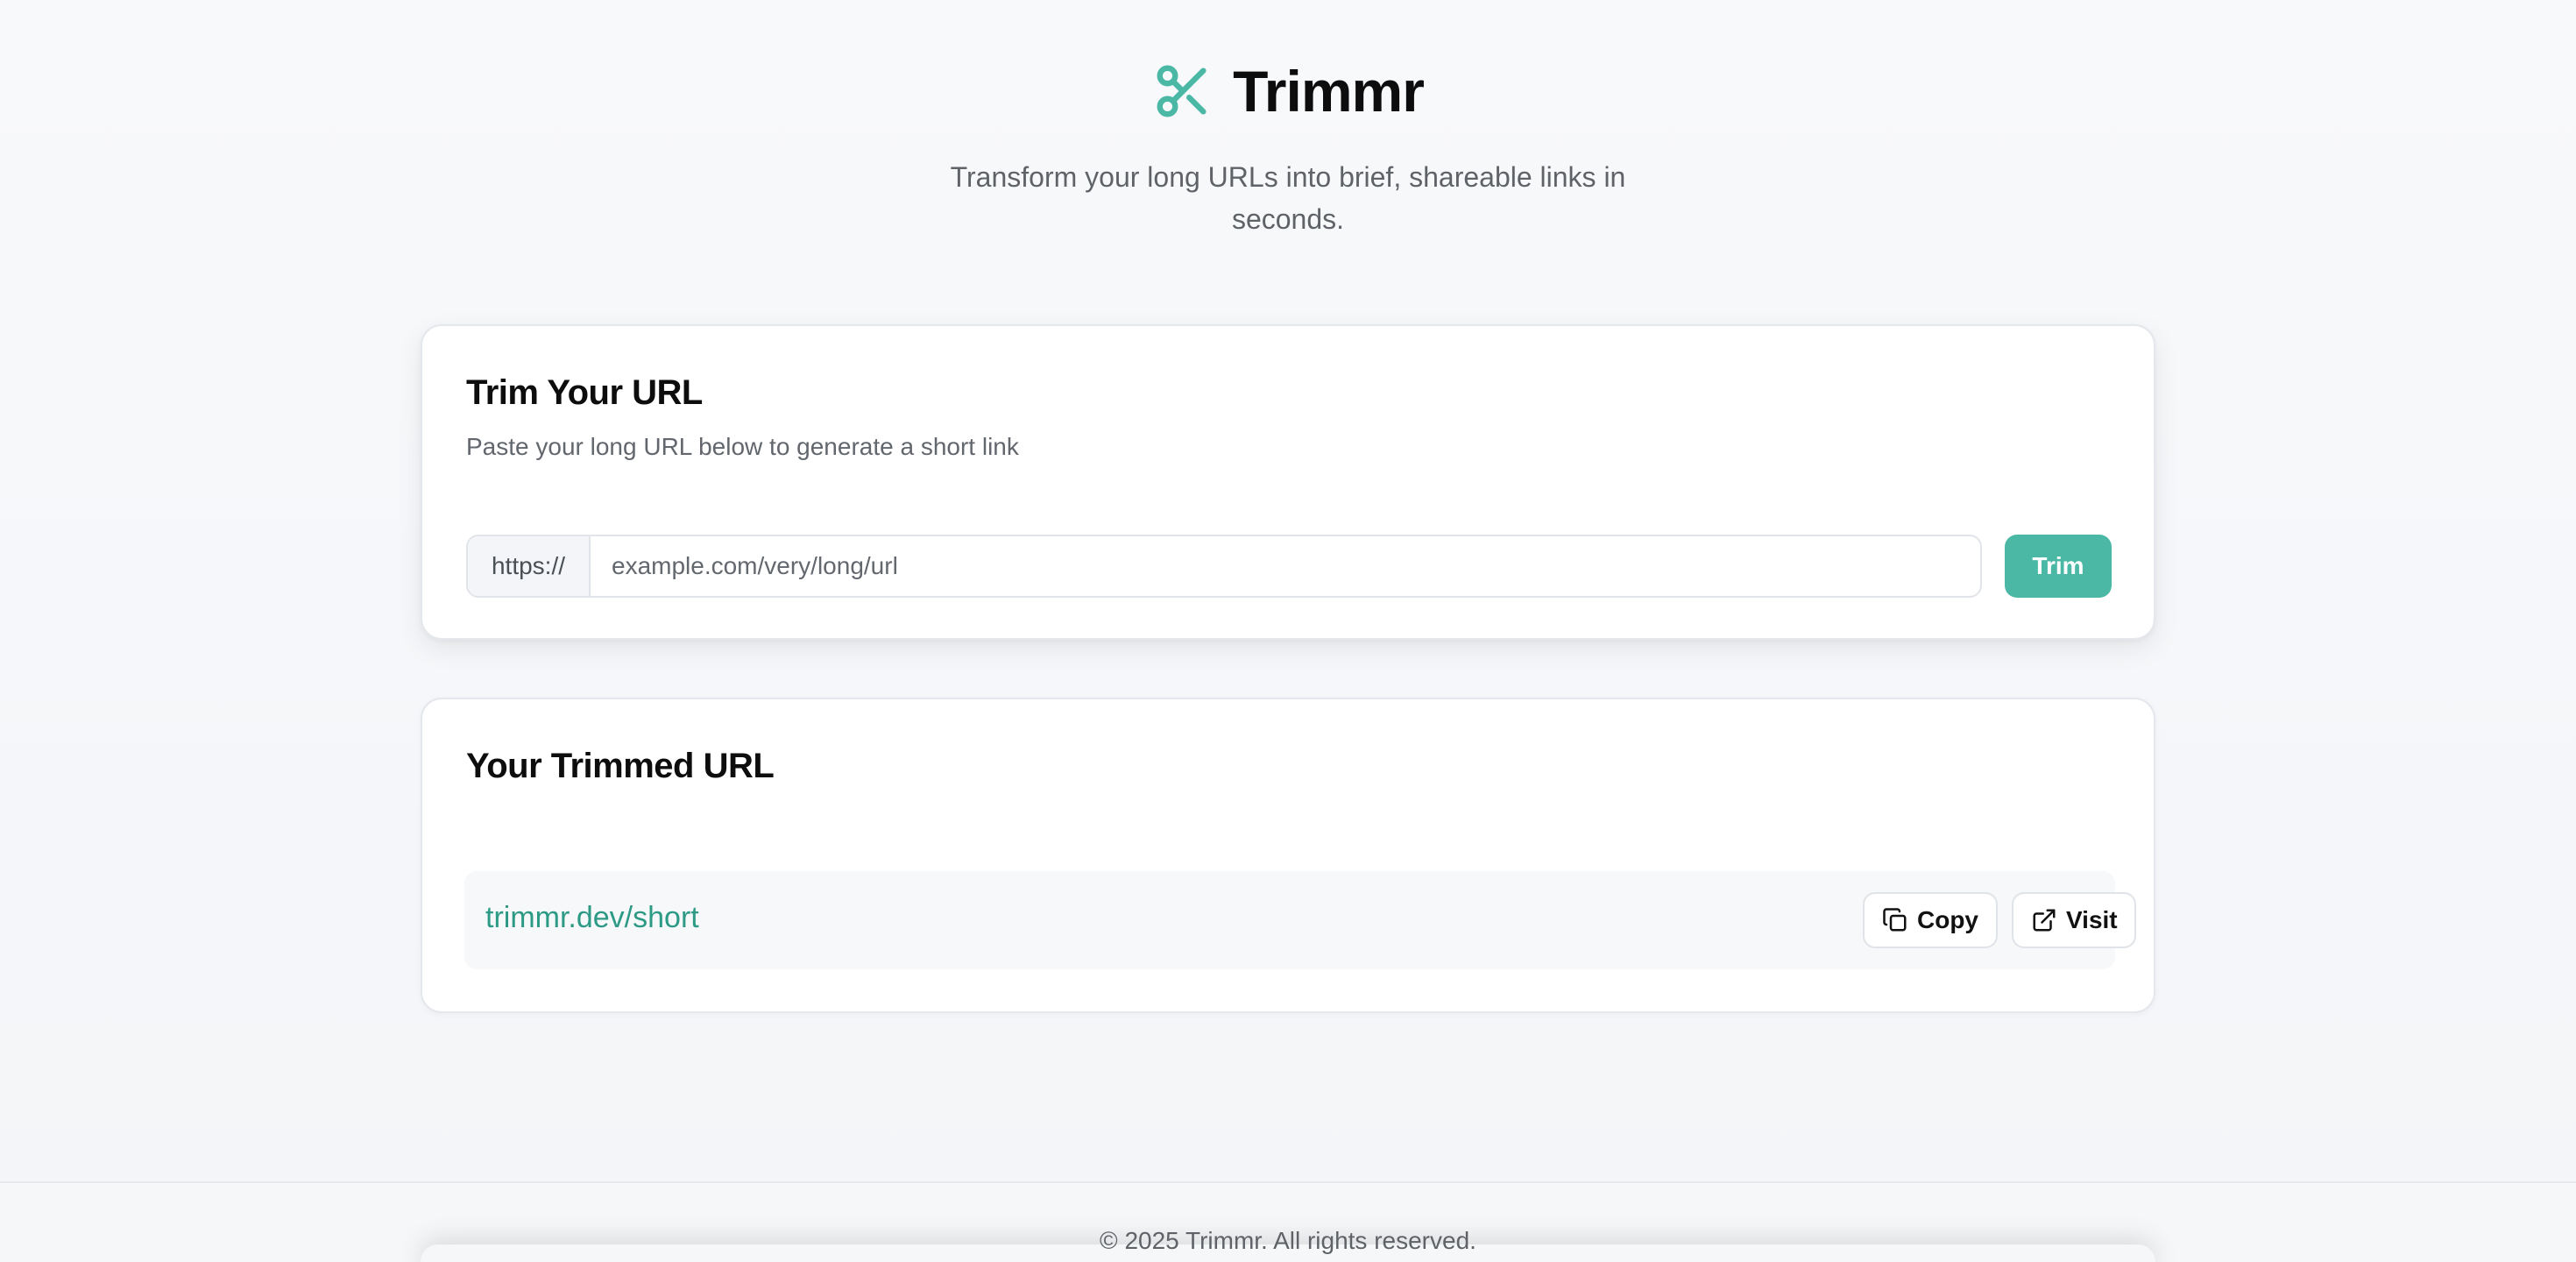  What do you see at coordinates (2044, 920) in the screenshot?
I see `external-link-icon` at bounding box center [2044, 920].